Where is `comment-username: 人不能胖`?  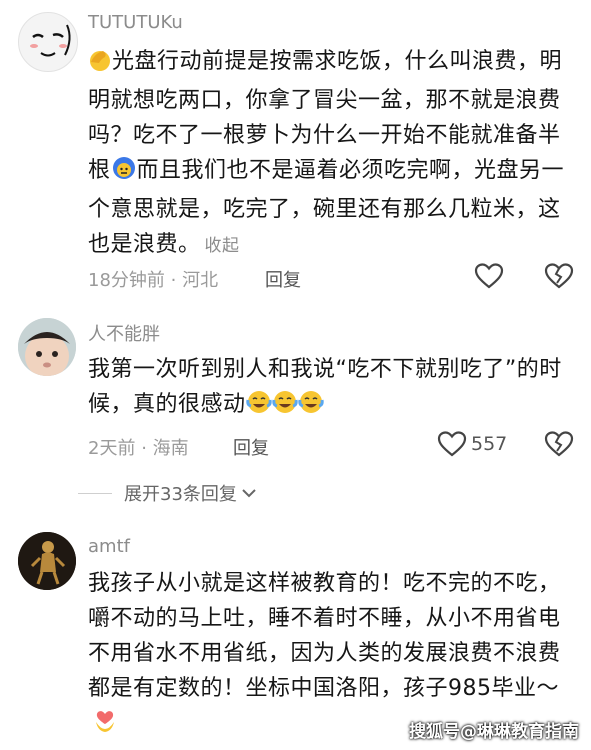
comment-username: 人不能胖 is located at coordinates (124, 333).